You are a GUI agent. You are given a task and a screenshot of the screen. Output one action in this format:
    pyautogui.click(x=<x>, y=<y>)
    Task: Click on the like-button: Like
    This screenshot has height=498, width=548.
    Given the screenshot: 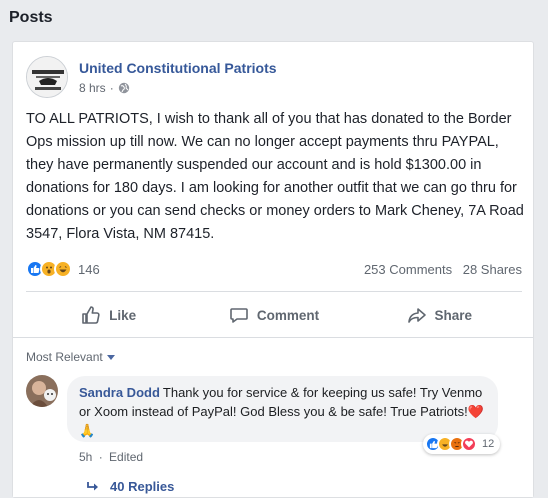 What is the action you would take?
    pyautogui.click(x=108, y=315)
    